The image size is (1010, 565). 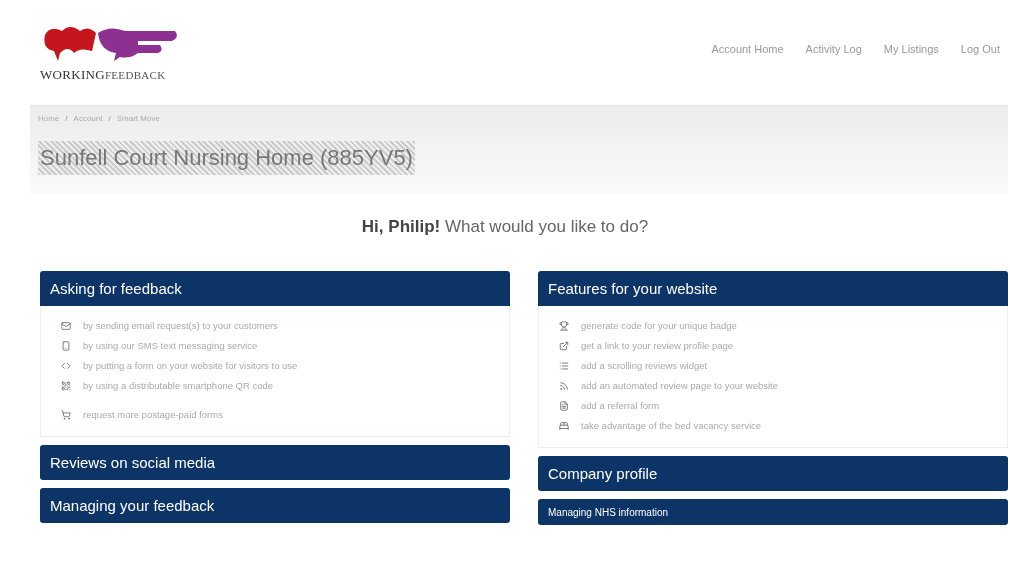 What do you see at coordinates (275, 462) in the screenshot?
I see `panel-header: Reviews on social media` at bounding box center [275, 462].